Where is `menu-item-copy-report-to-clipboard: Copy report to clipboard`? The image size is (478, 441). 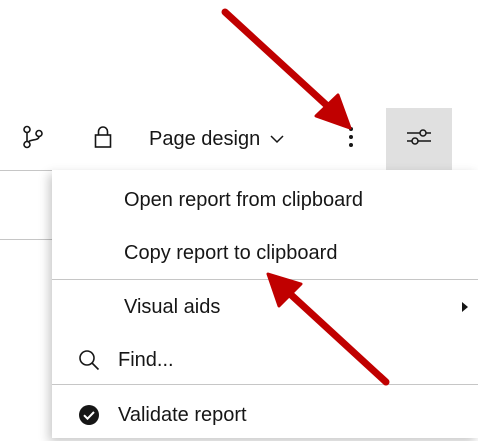 menu-item-copy-report-to-clipboard: Copy report to clipboard is located at coordinates (265, 253).